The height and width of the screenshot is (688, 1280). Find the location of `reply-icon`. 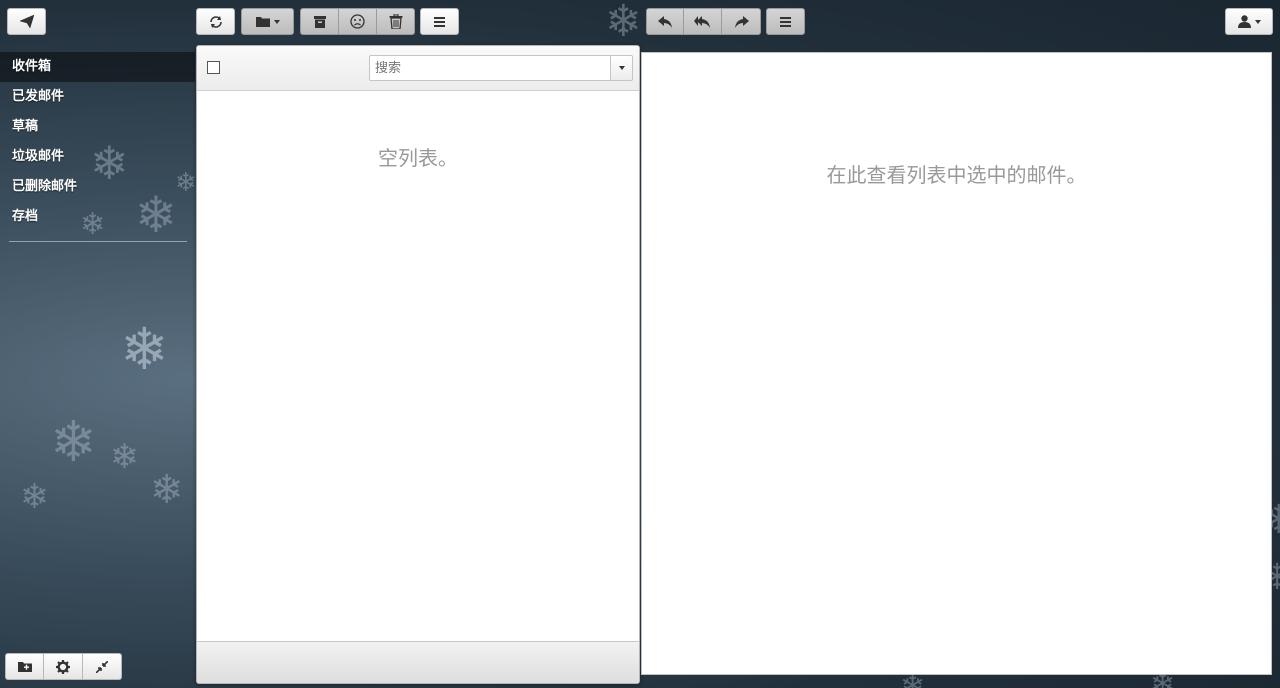

reply-icon is located at coordinates (665, 21).